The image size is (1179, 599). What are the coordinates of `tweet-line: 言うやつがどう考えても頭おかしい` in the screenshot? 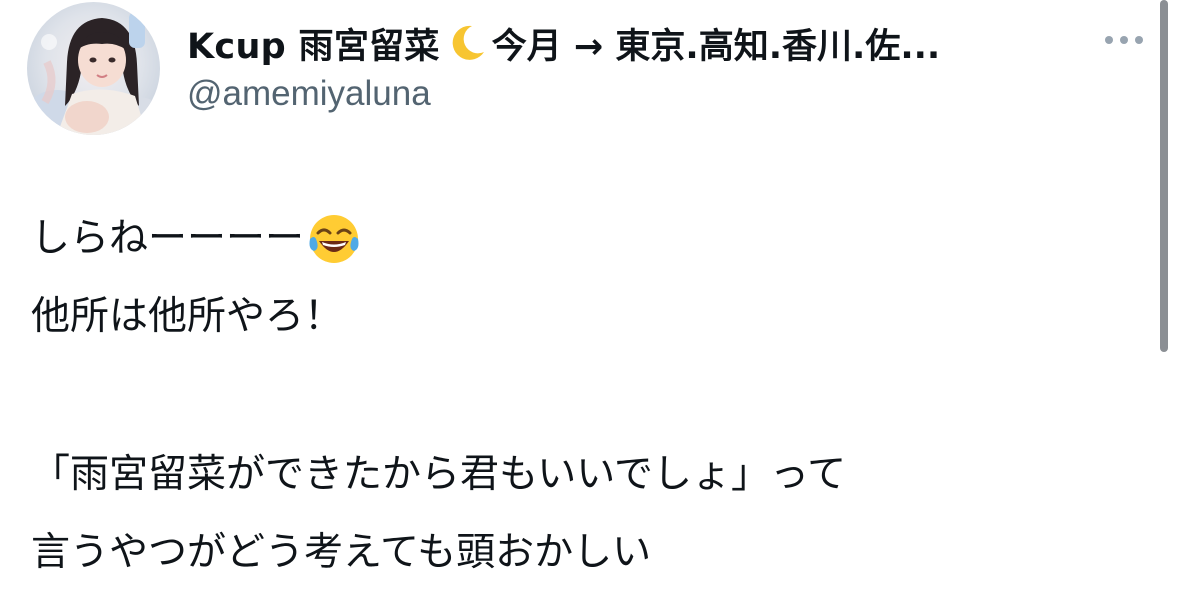 It's located at (586, 553).